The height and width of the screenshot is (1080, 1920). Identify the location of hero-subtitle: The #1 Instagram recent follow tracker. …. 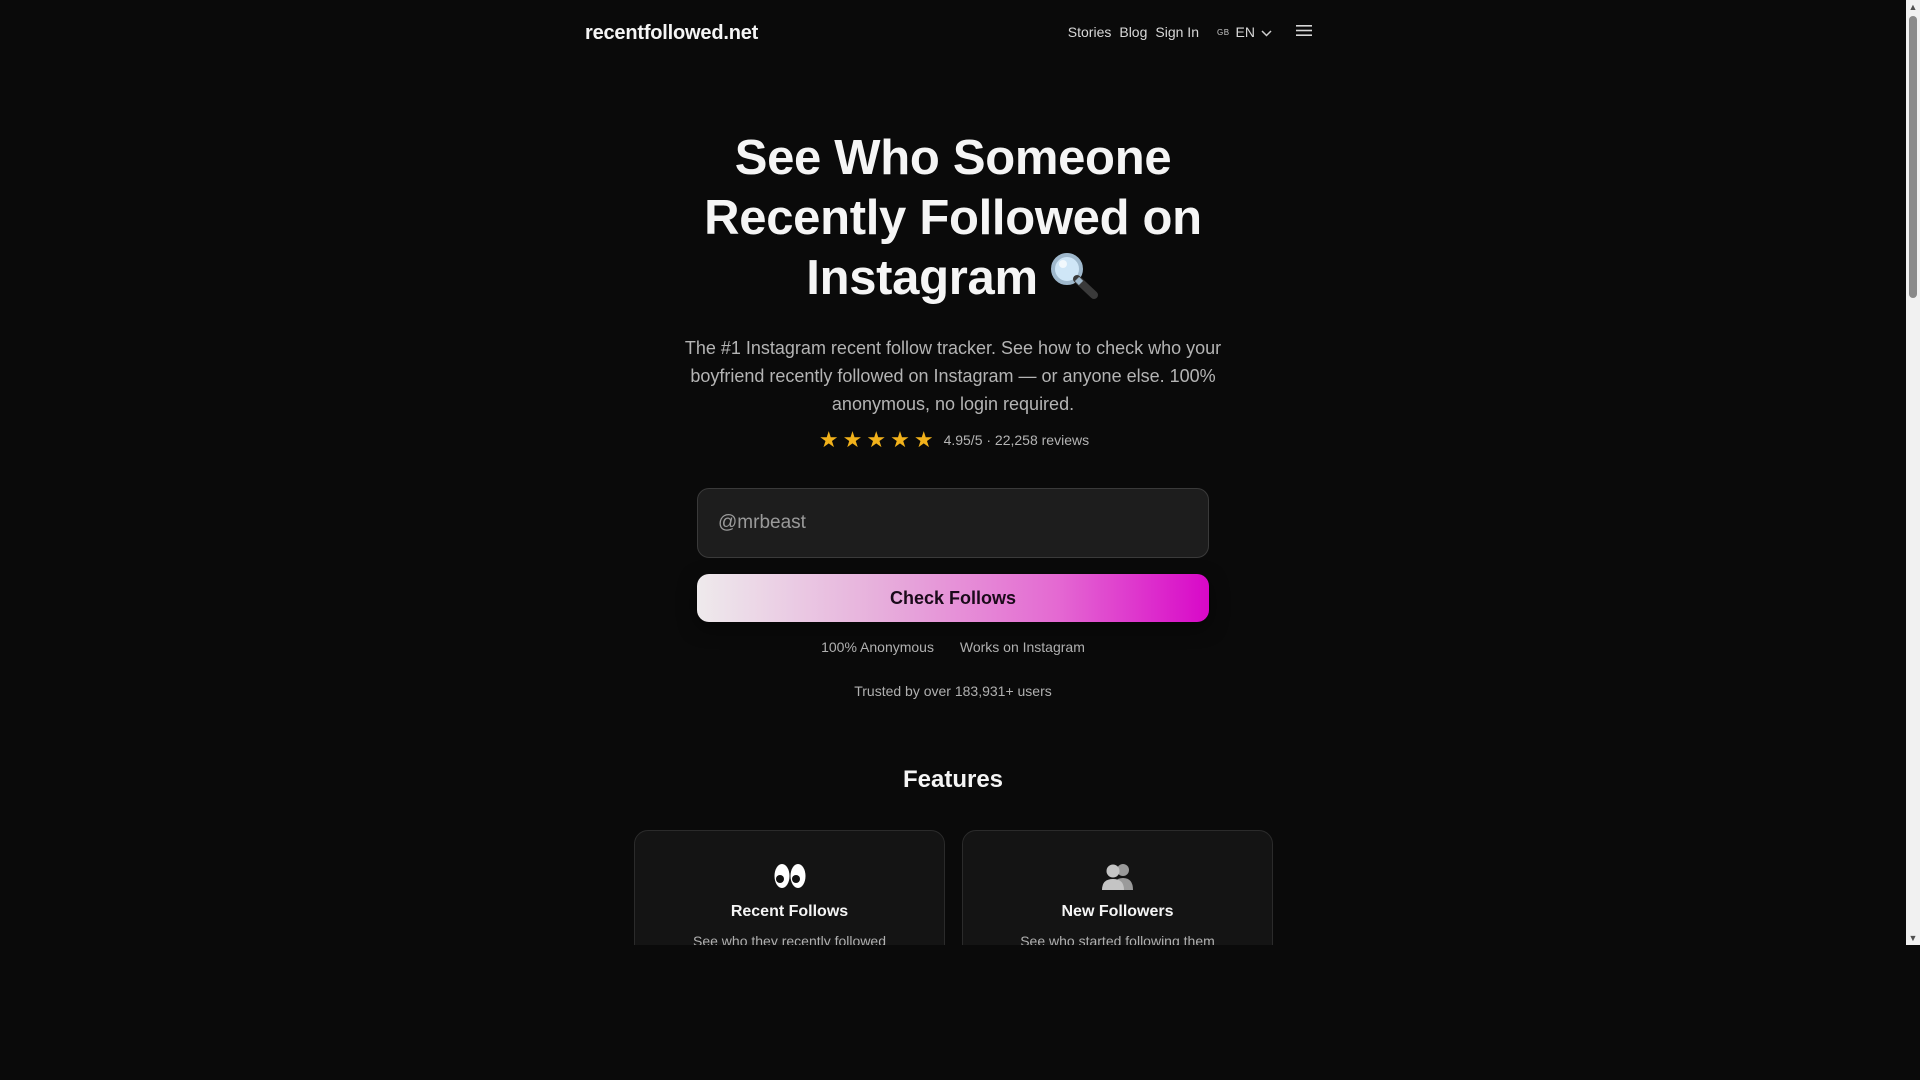
(953, 376).